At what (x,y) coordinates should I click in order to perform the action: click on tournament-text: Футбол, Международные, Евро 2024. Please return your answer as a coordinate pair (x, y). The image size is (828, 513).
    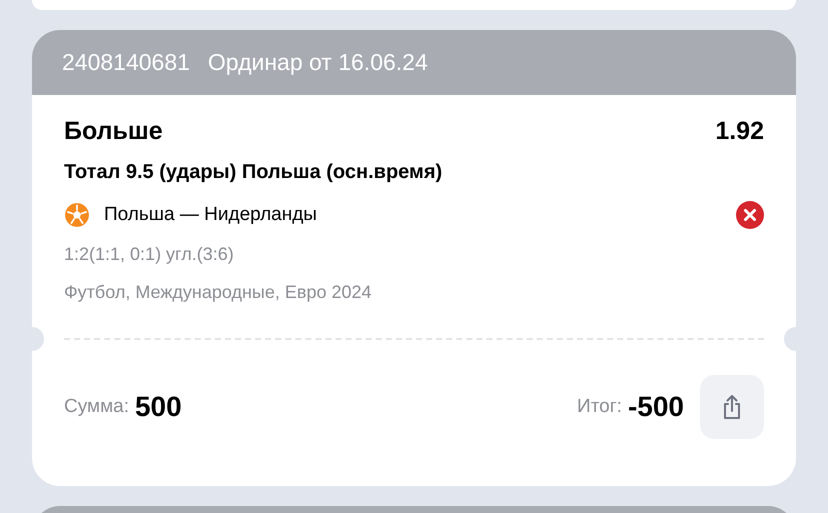
    Looking at the image, I should click on (218, 292).